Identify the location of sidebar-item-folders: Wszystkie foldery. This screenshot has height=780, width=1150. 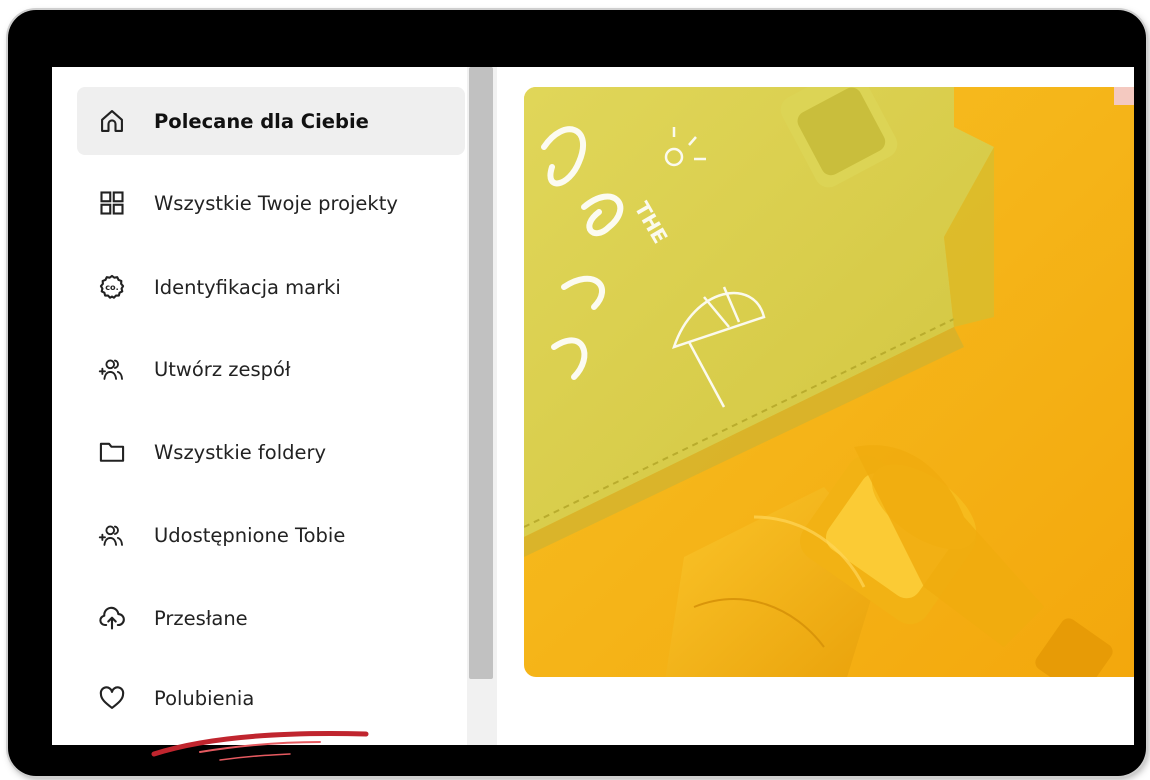
(271, 452).